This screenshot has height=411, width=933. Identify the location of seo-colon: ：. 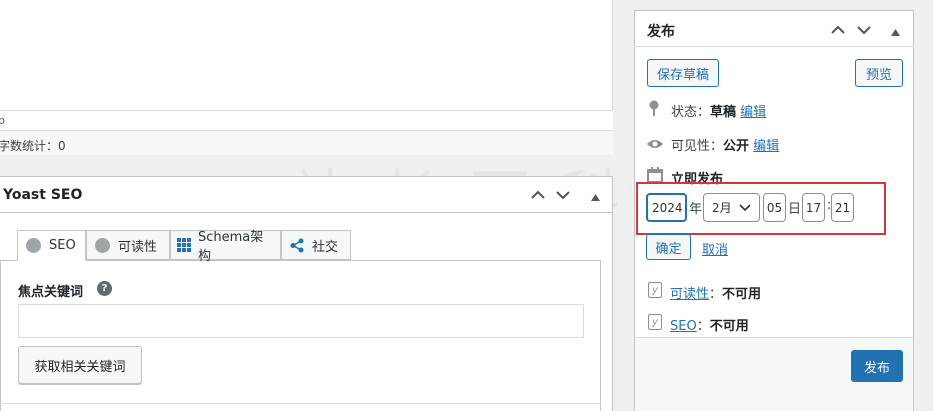
(703, 326).